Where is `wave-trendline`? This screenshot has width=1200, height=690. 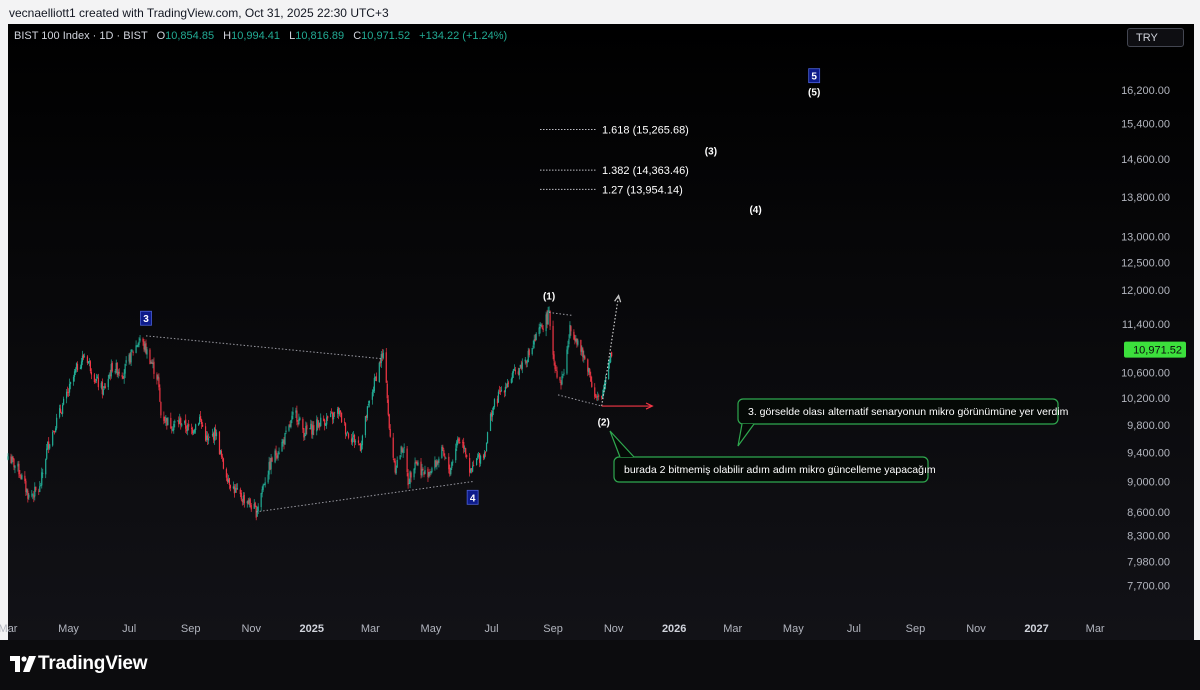
wave-trendline is located at coordinates (364, 497).